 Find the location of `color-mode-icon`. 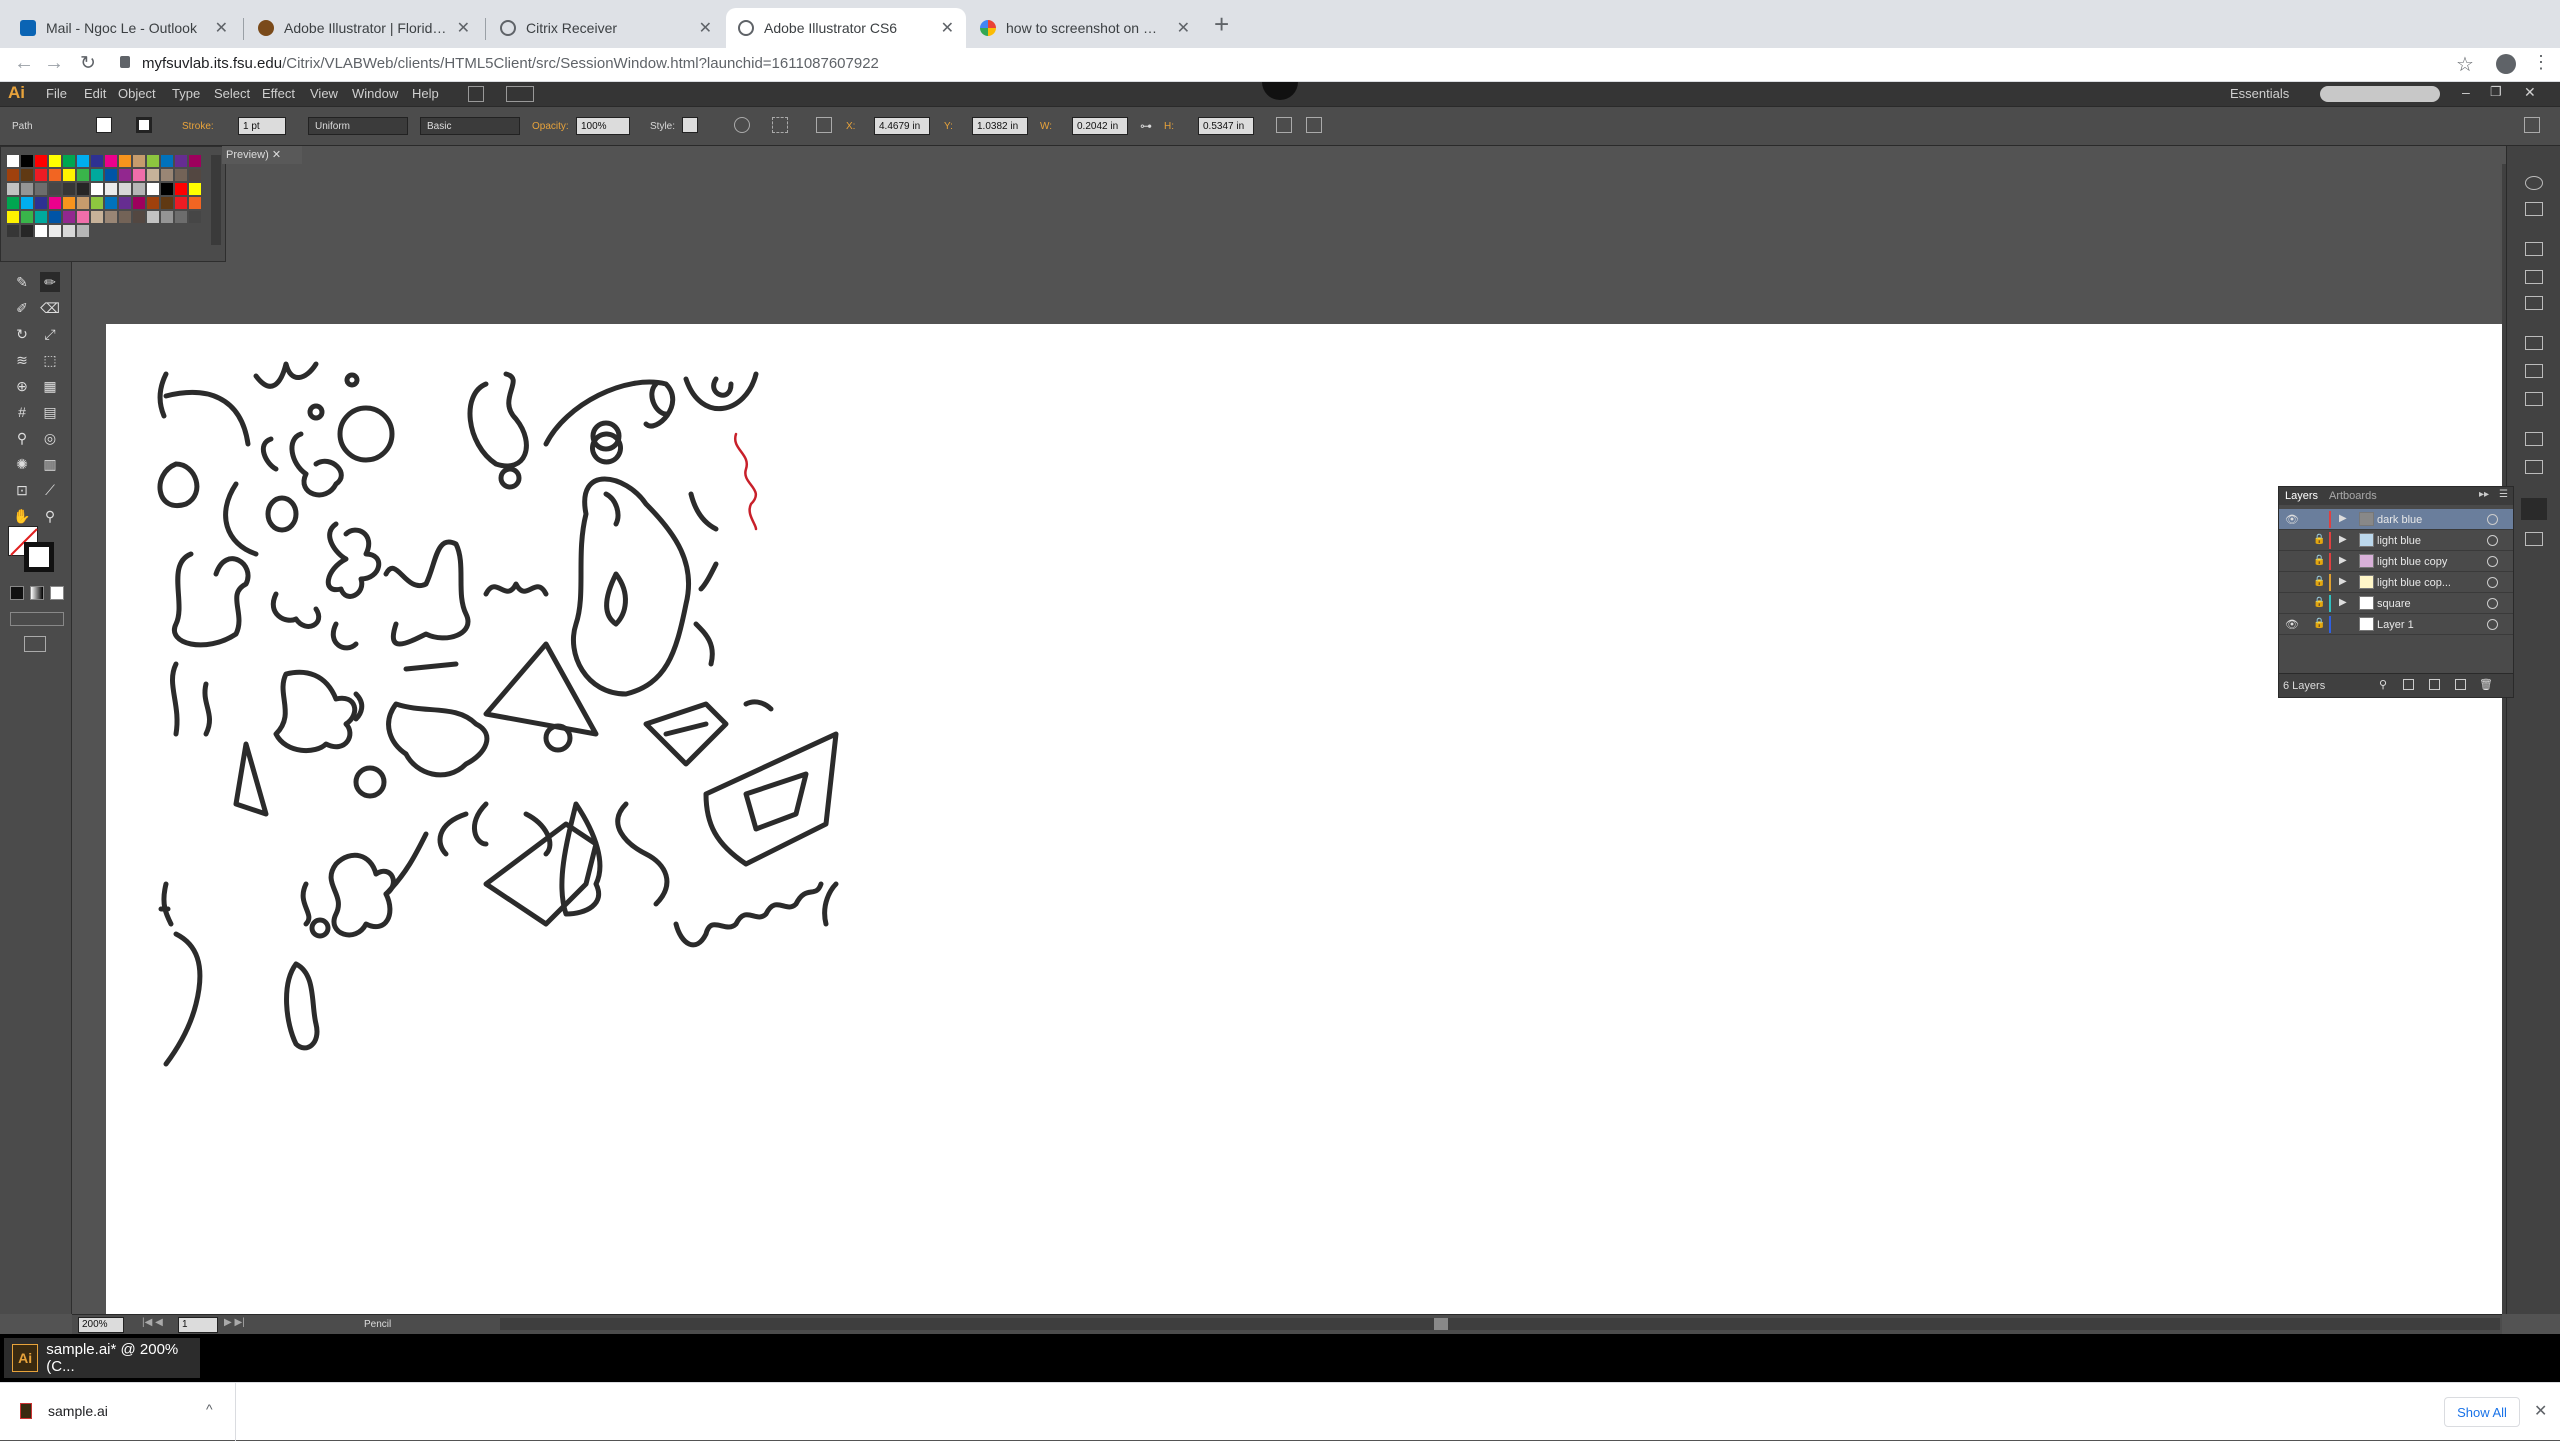

color-mode-icon is located at coordinates (17, 593).